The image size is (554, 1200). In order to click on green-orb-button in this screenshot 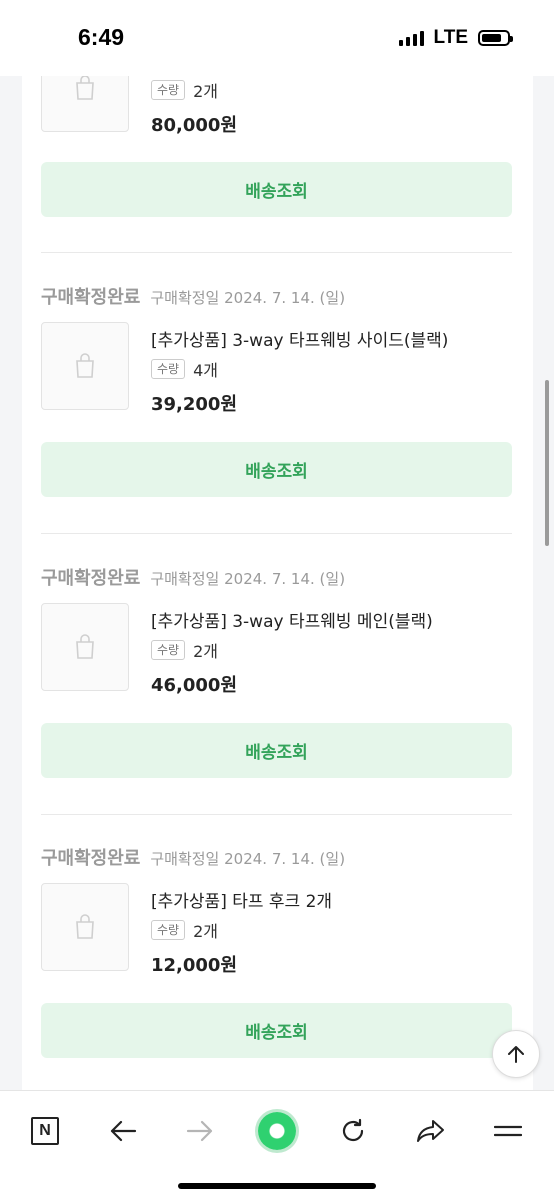, I will do `click(277, 1131)`.